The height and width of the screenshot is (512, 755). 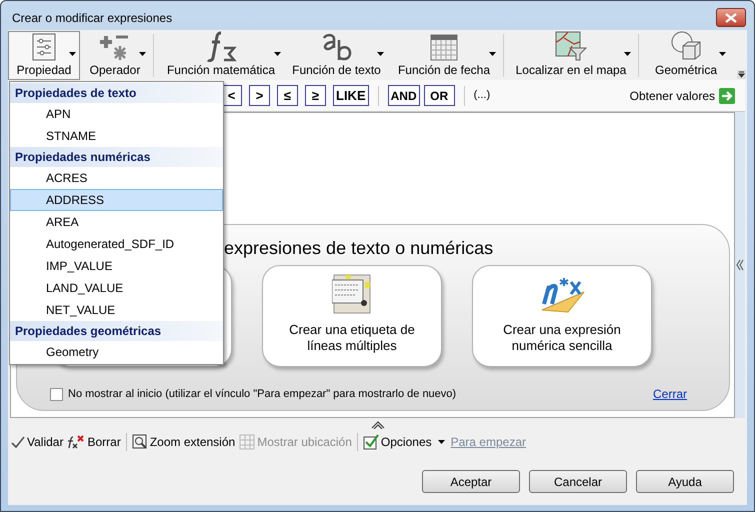 I want to click on menu-item: STNAME, so click(x=116, y=136).